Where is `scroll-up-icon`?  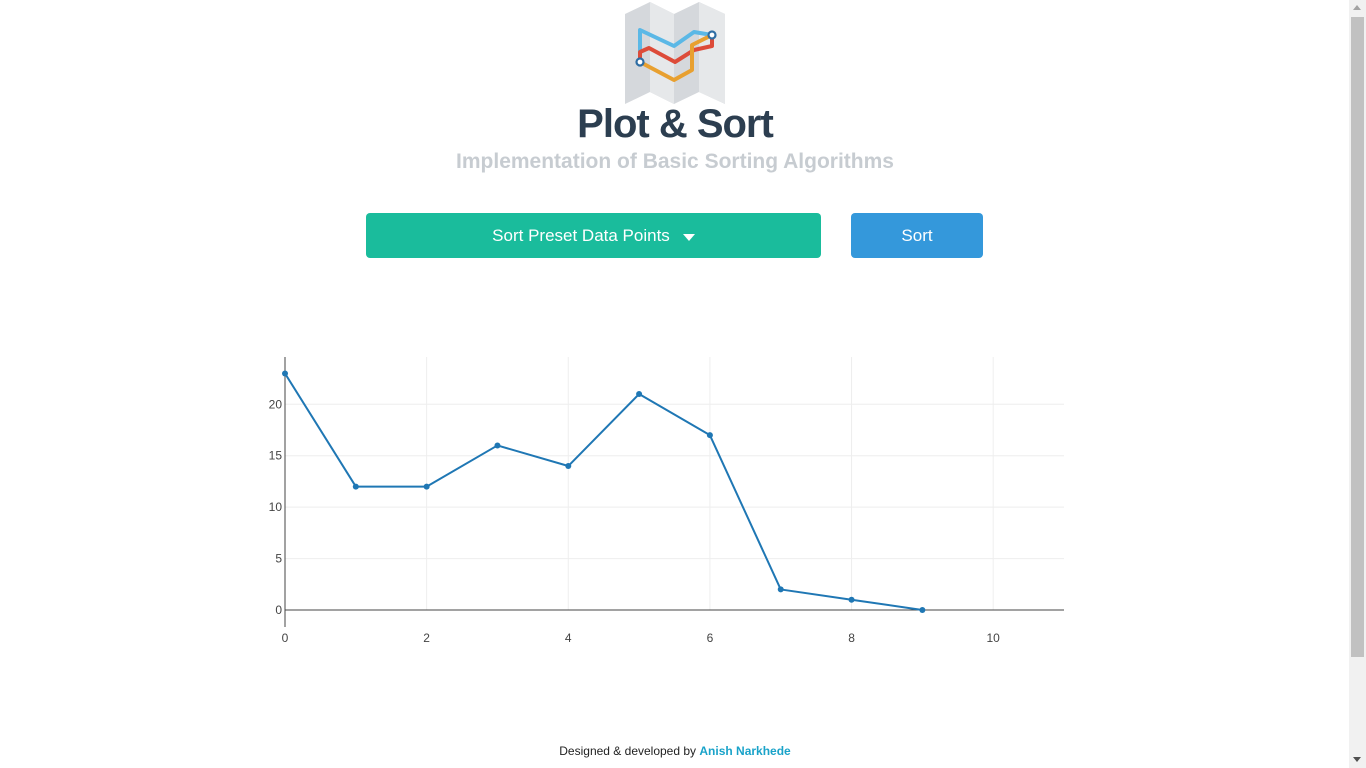
scroll-up-icon is located at coordinates (1357, 7).